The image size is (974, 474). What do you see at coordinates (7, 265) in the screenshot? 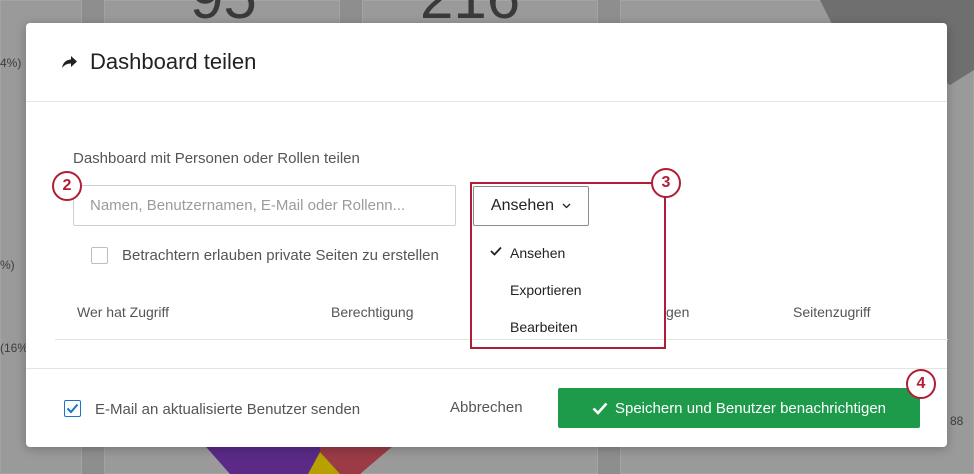
I see `background-percentage: %)` at bounding box center [7, 265].